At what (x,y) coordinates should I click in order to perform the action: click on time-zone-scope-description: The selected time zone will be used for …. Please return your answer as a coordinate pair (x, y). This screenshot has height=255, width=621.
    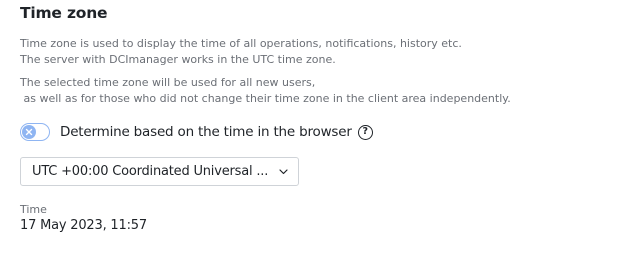
    Looking at the image, I should click on (265, 90).